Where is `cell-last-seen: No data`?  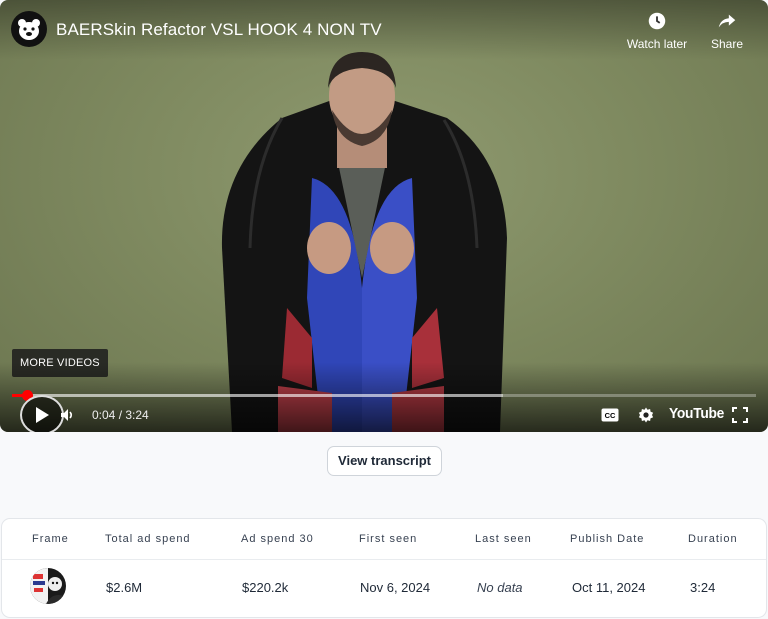
cell-last-seen: No data is located at coordinates (500, 587).